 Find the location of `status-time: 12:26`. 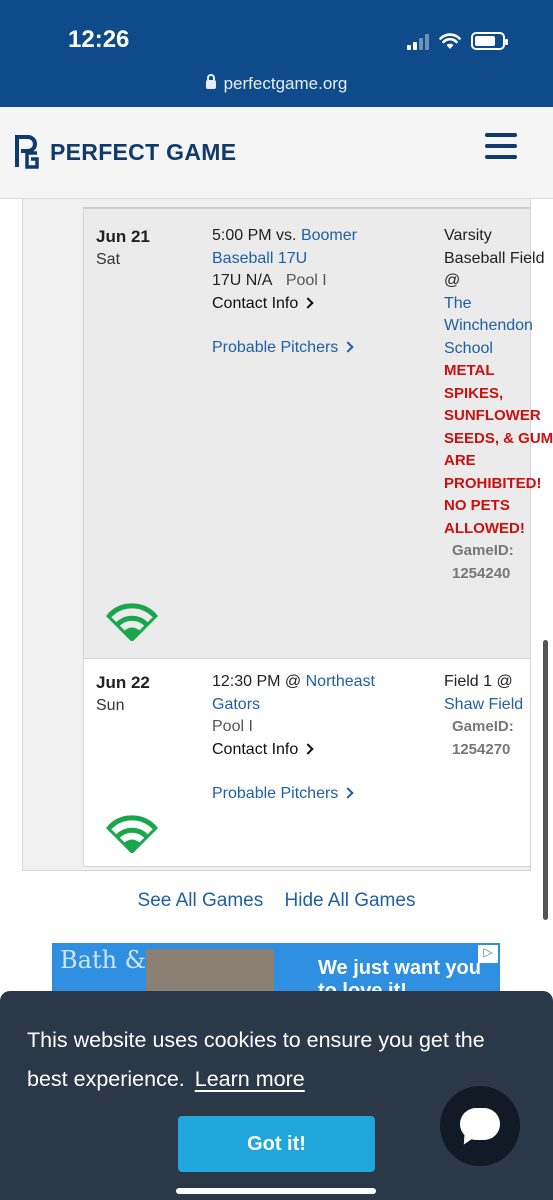

status-time: 12:26 is located at coordinates (99, 39).